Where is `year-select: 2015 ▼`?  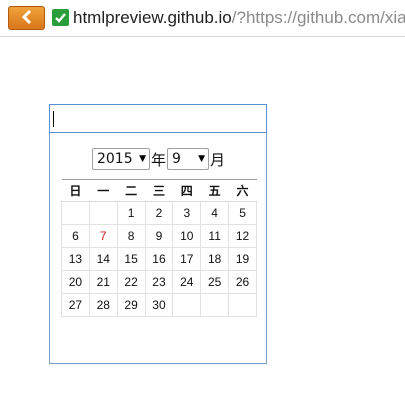
year-select: 2015 ▼ is located at coordinates (120, 159).